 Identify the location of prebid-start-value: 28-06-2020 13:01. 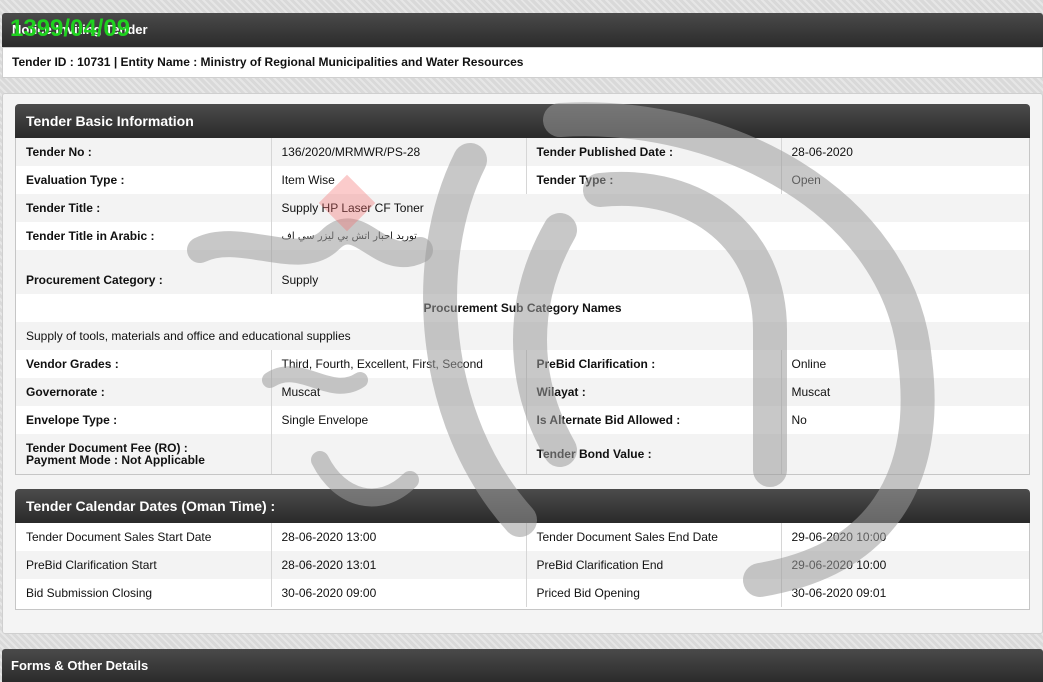
(399, 565).